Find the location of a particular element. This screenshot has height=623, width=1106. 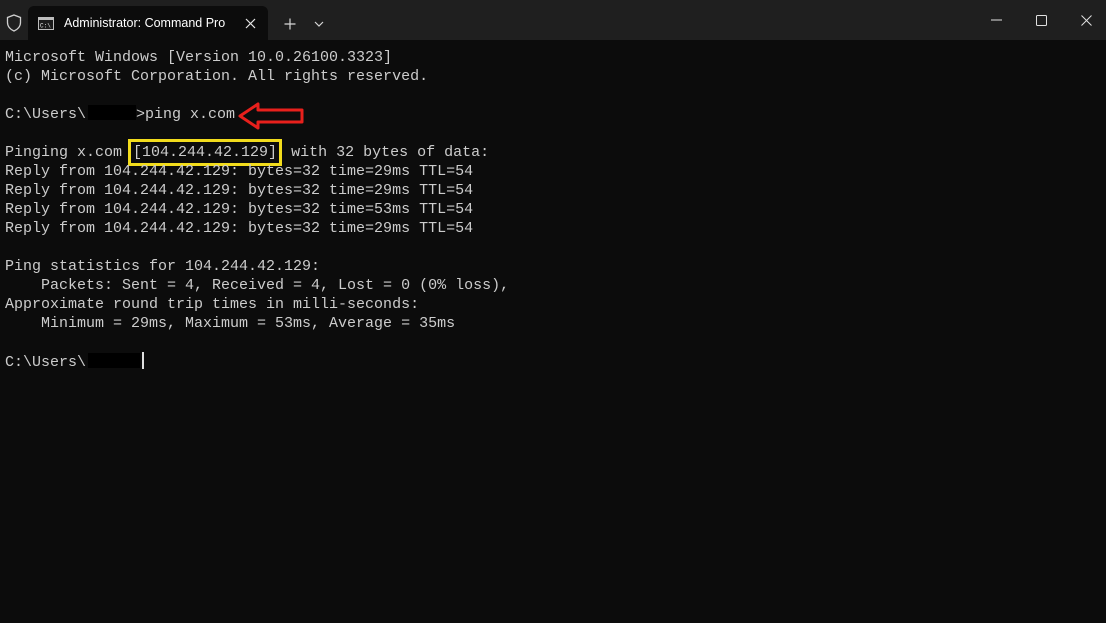

tab-command-prompt: C:\ Administrator: Command Pro is located at coordinates (148, 23).